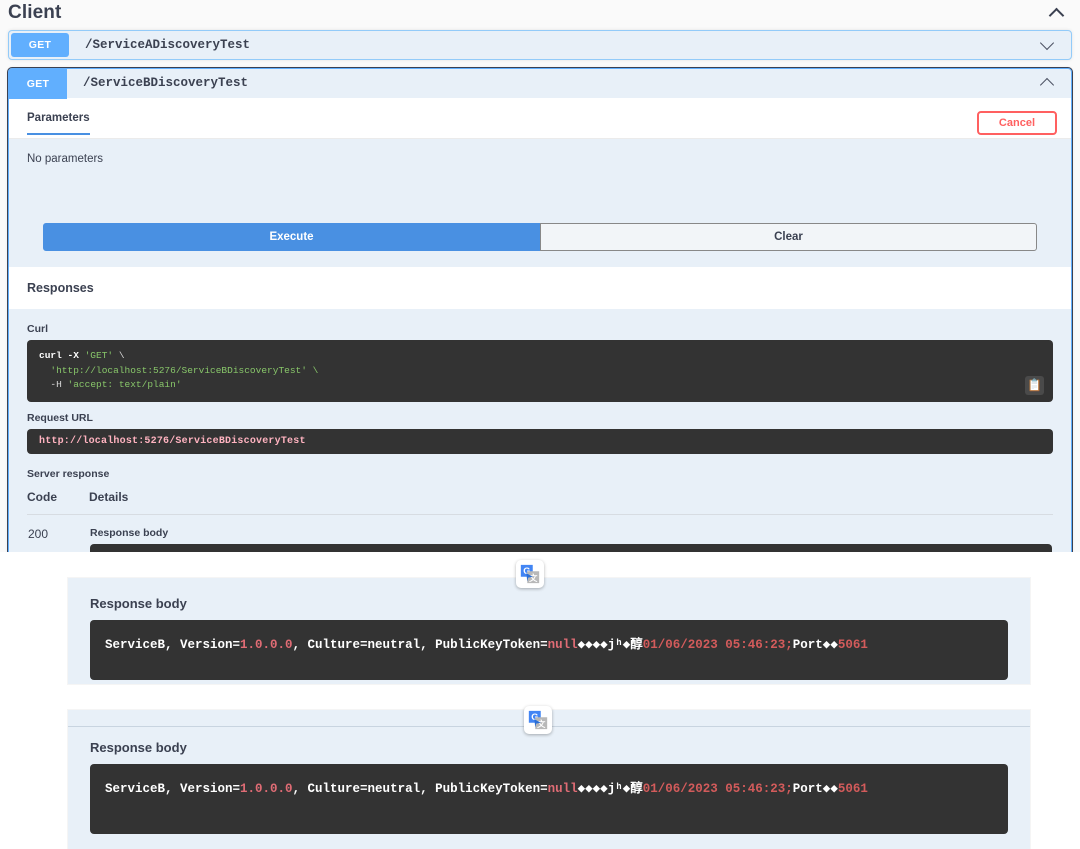 The image size is (1080, 849). Describe the element at coordinates (37, 329) in the screenshot. I see `curl-label: Curl` at that location.